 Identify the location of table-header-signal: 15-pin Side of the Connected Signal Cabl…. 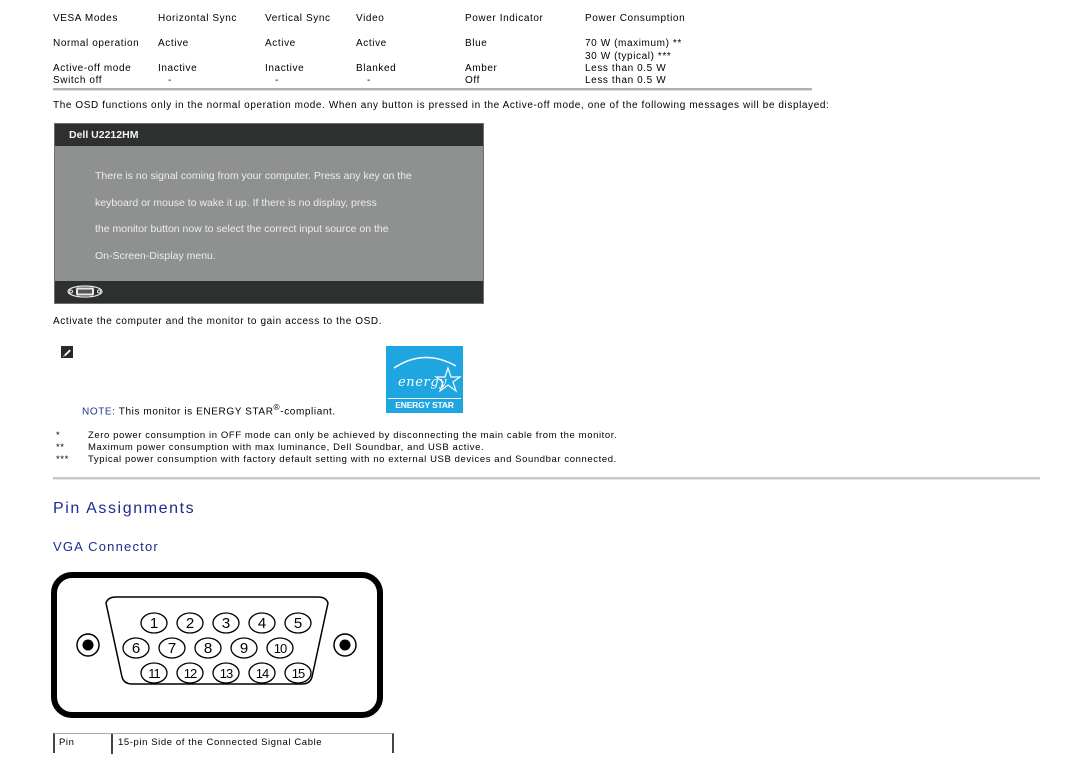
(220, 742).